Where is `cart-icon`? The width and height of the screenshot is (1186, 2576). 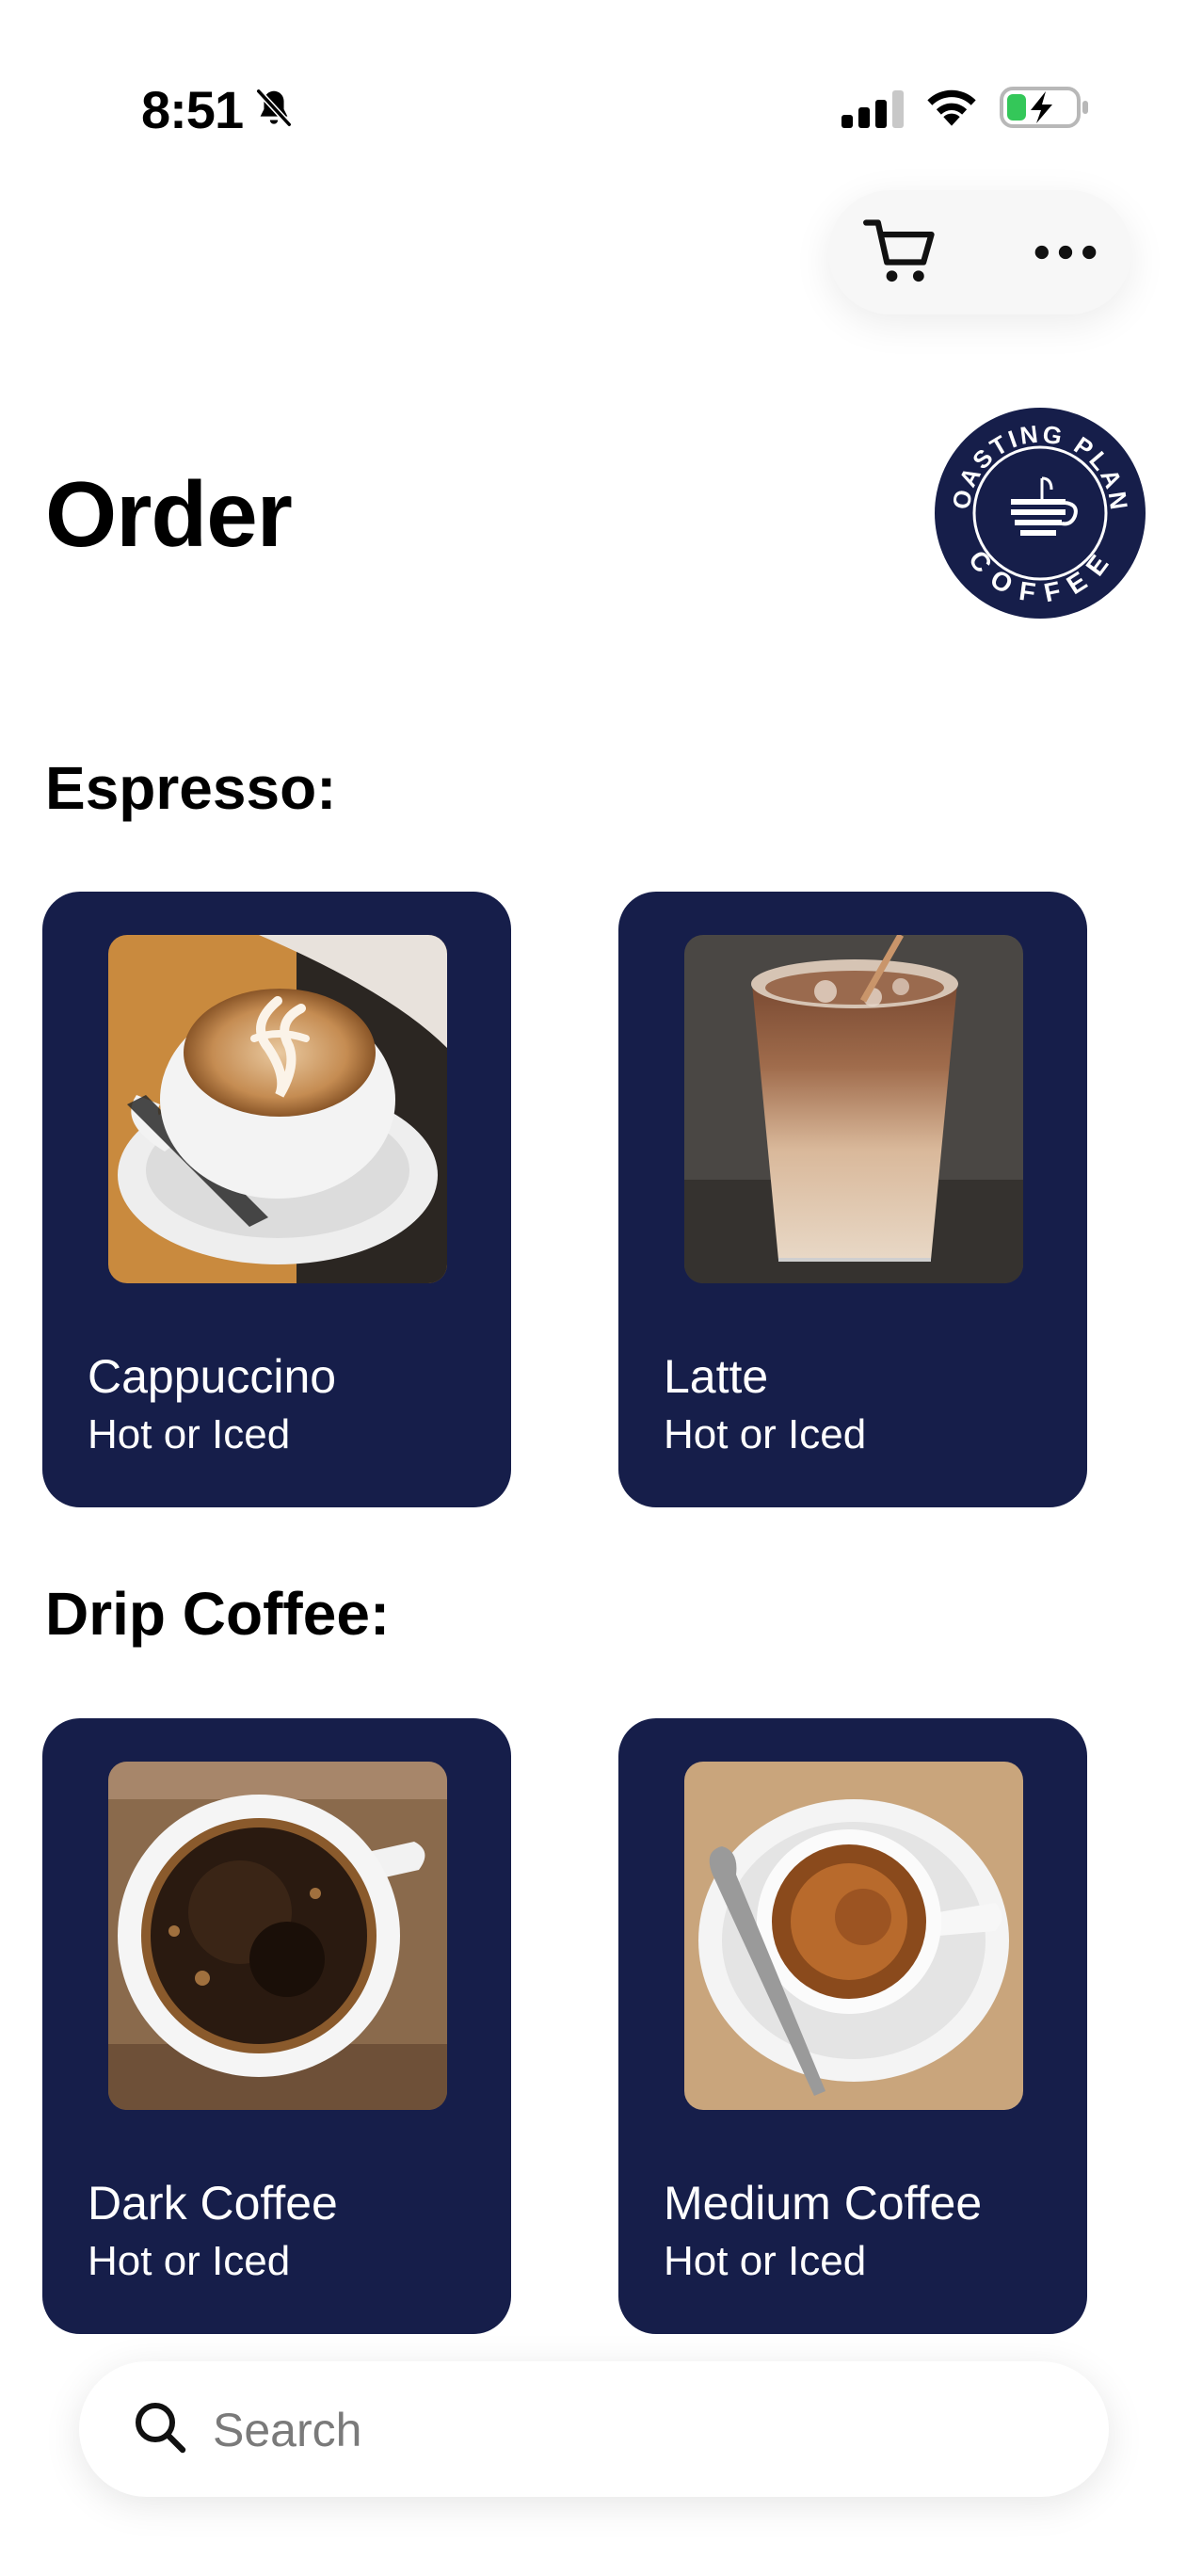 cart-icon is located at coordinates (901, 252).